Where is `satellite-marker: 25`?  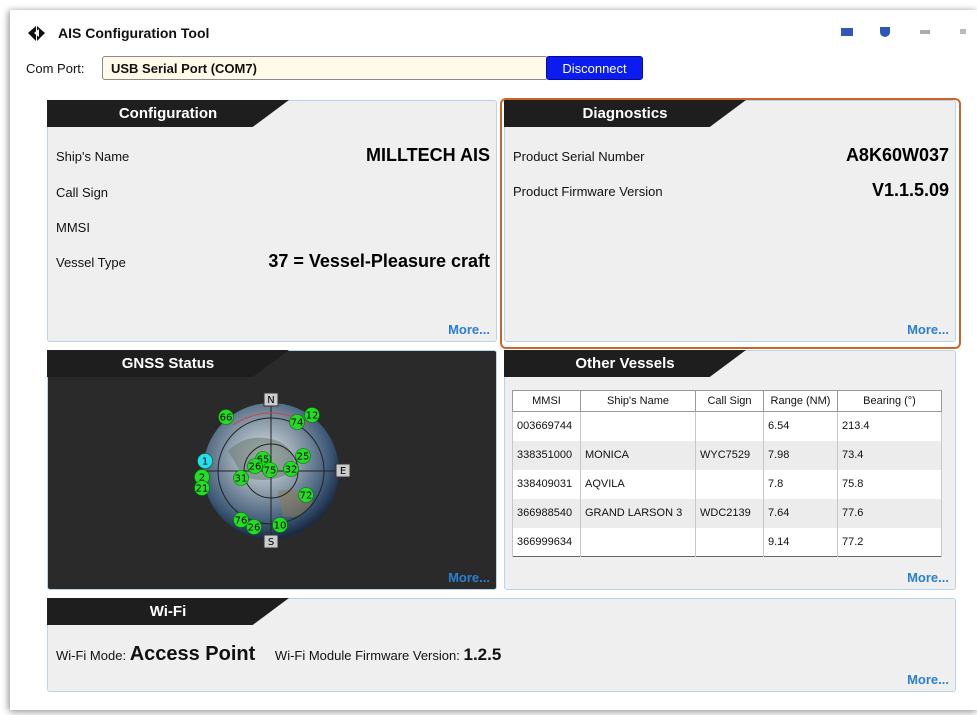
satellite-marker: 25 is located at coordinates (303, 456).